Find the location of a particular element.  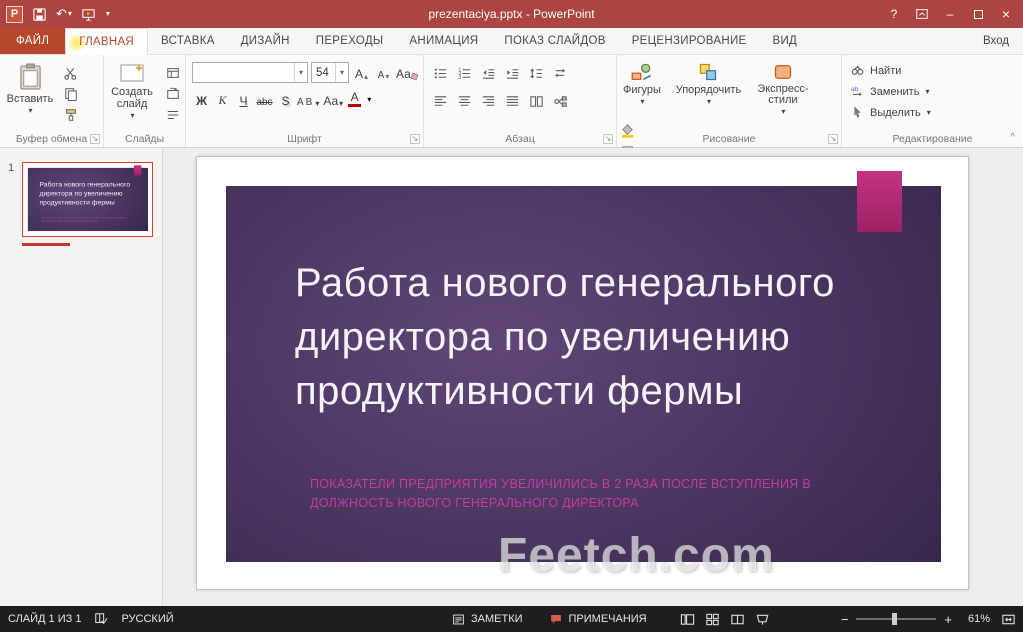

shrink-font-button: А ▾ is located at coordinates (383, 73).